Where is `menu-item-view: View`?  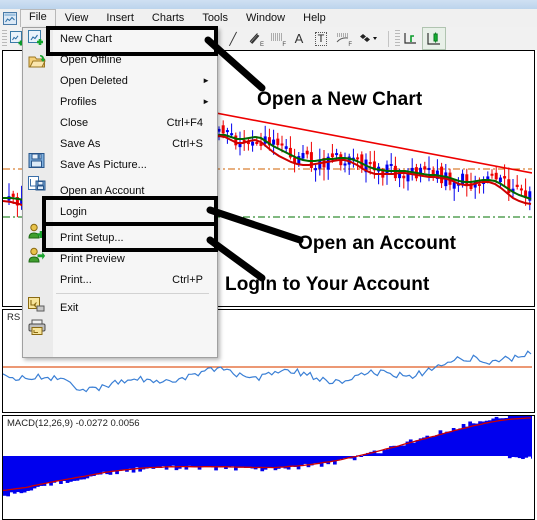
menu-item-view: View is located at coordinates (77, 18).